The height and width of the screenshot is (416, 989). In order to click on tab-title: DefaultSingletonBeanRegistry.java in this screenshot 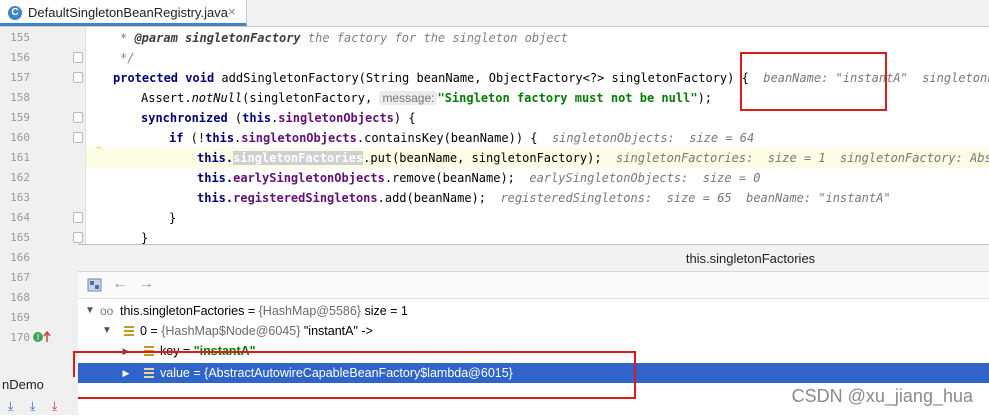, I will do `click(128, 12)`.